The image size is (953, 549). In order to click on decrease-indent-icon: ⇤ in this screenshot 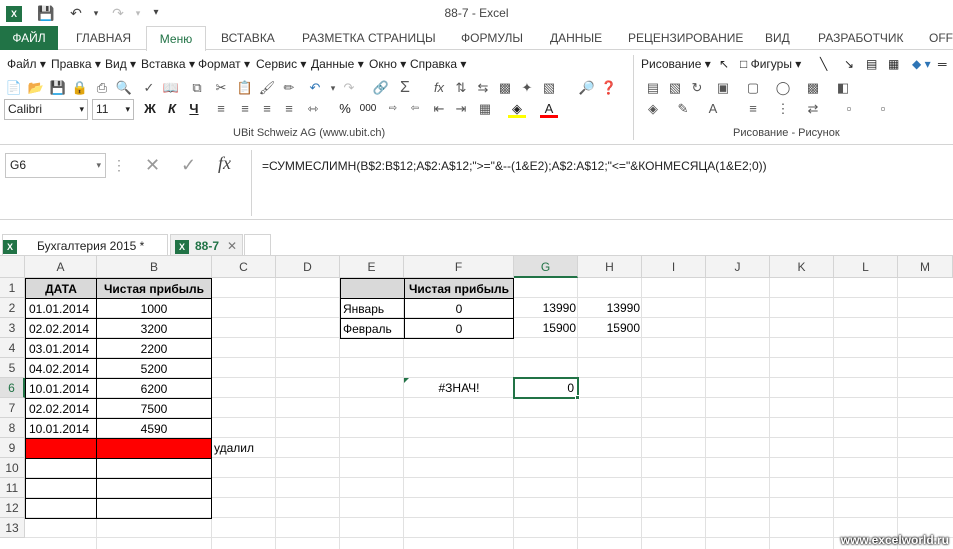, I will do `click(439, 109)`.